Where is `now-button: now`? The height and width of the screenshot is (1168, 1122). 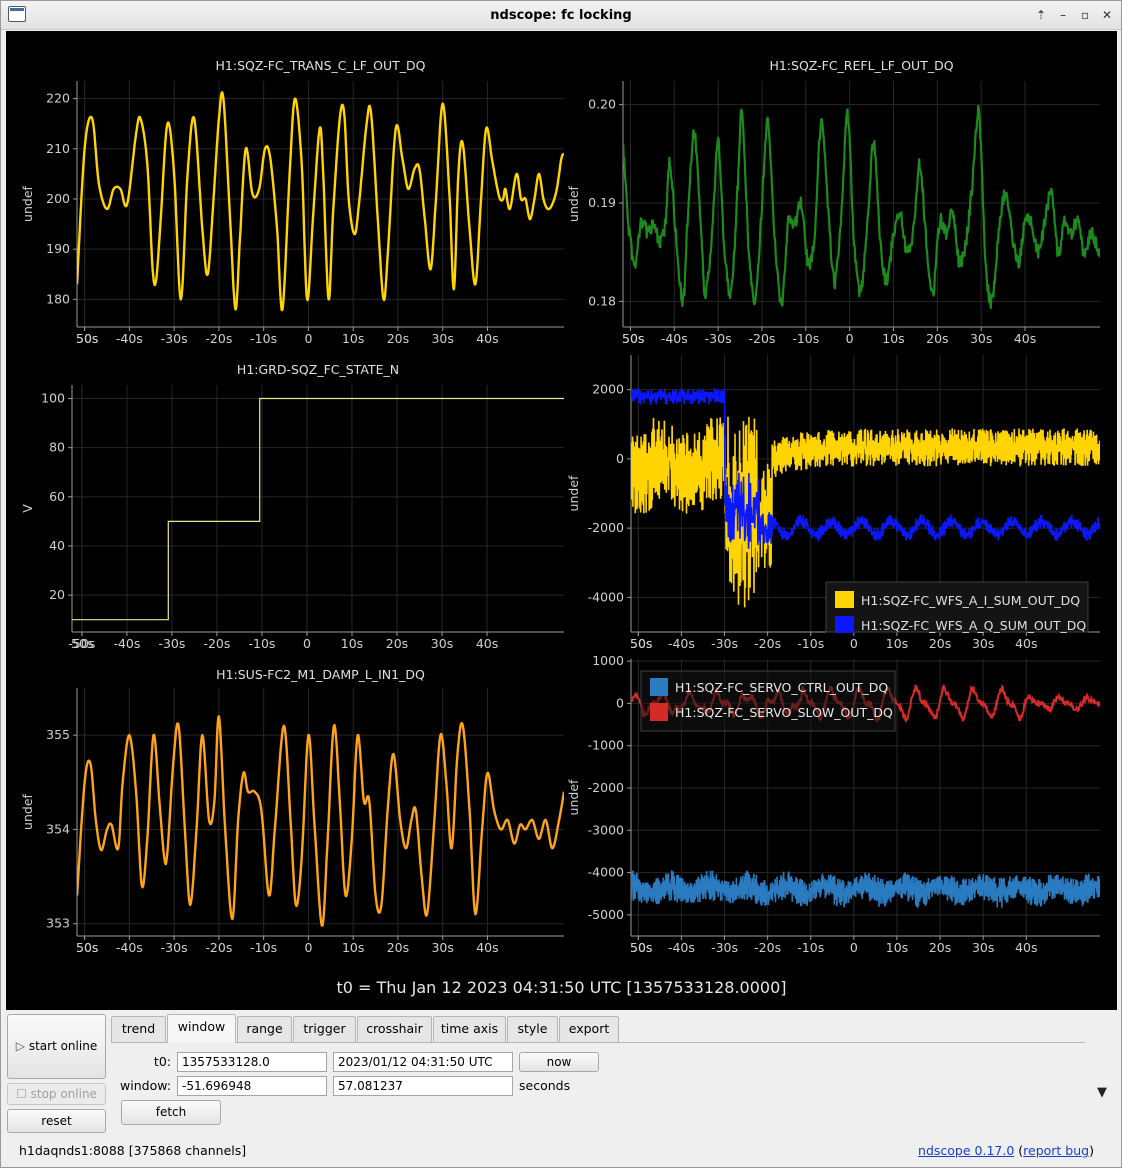
now-button: now is located at coordinates (559, 1062).